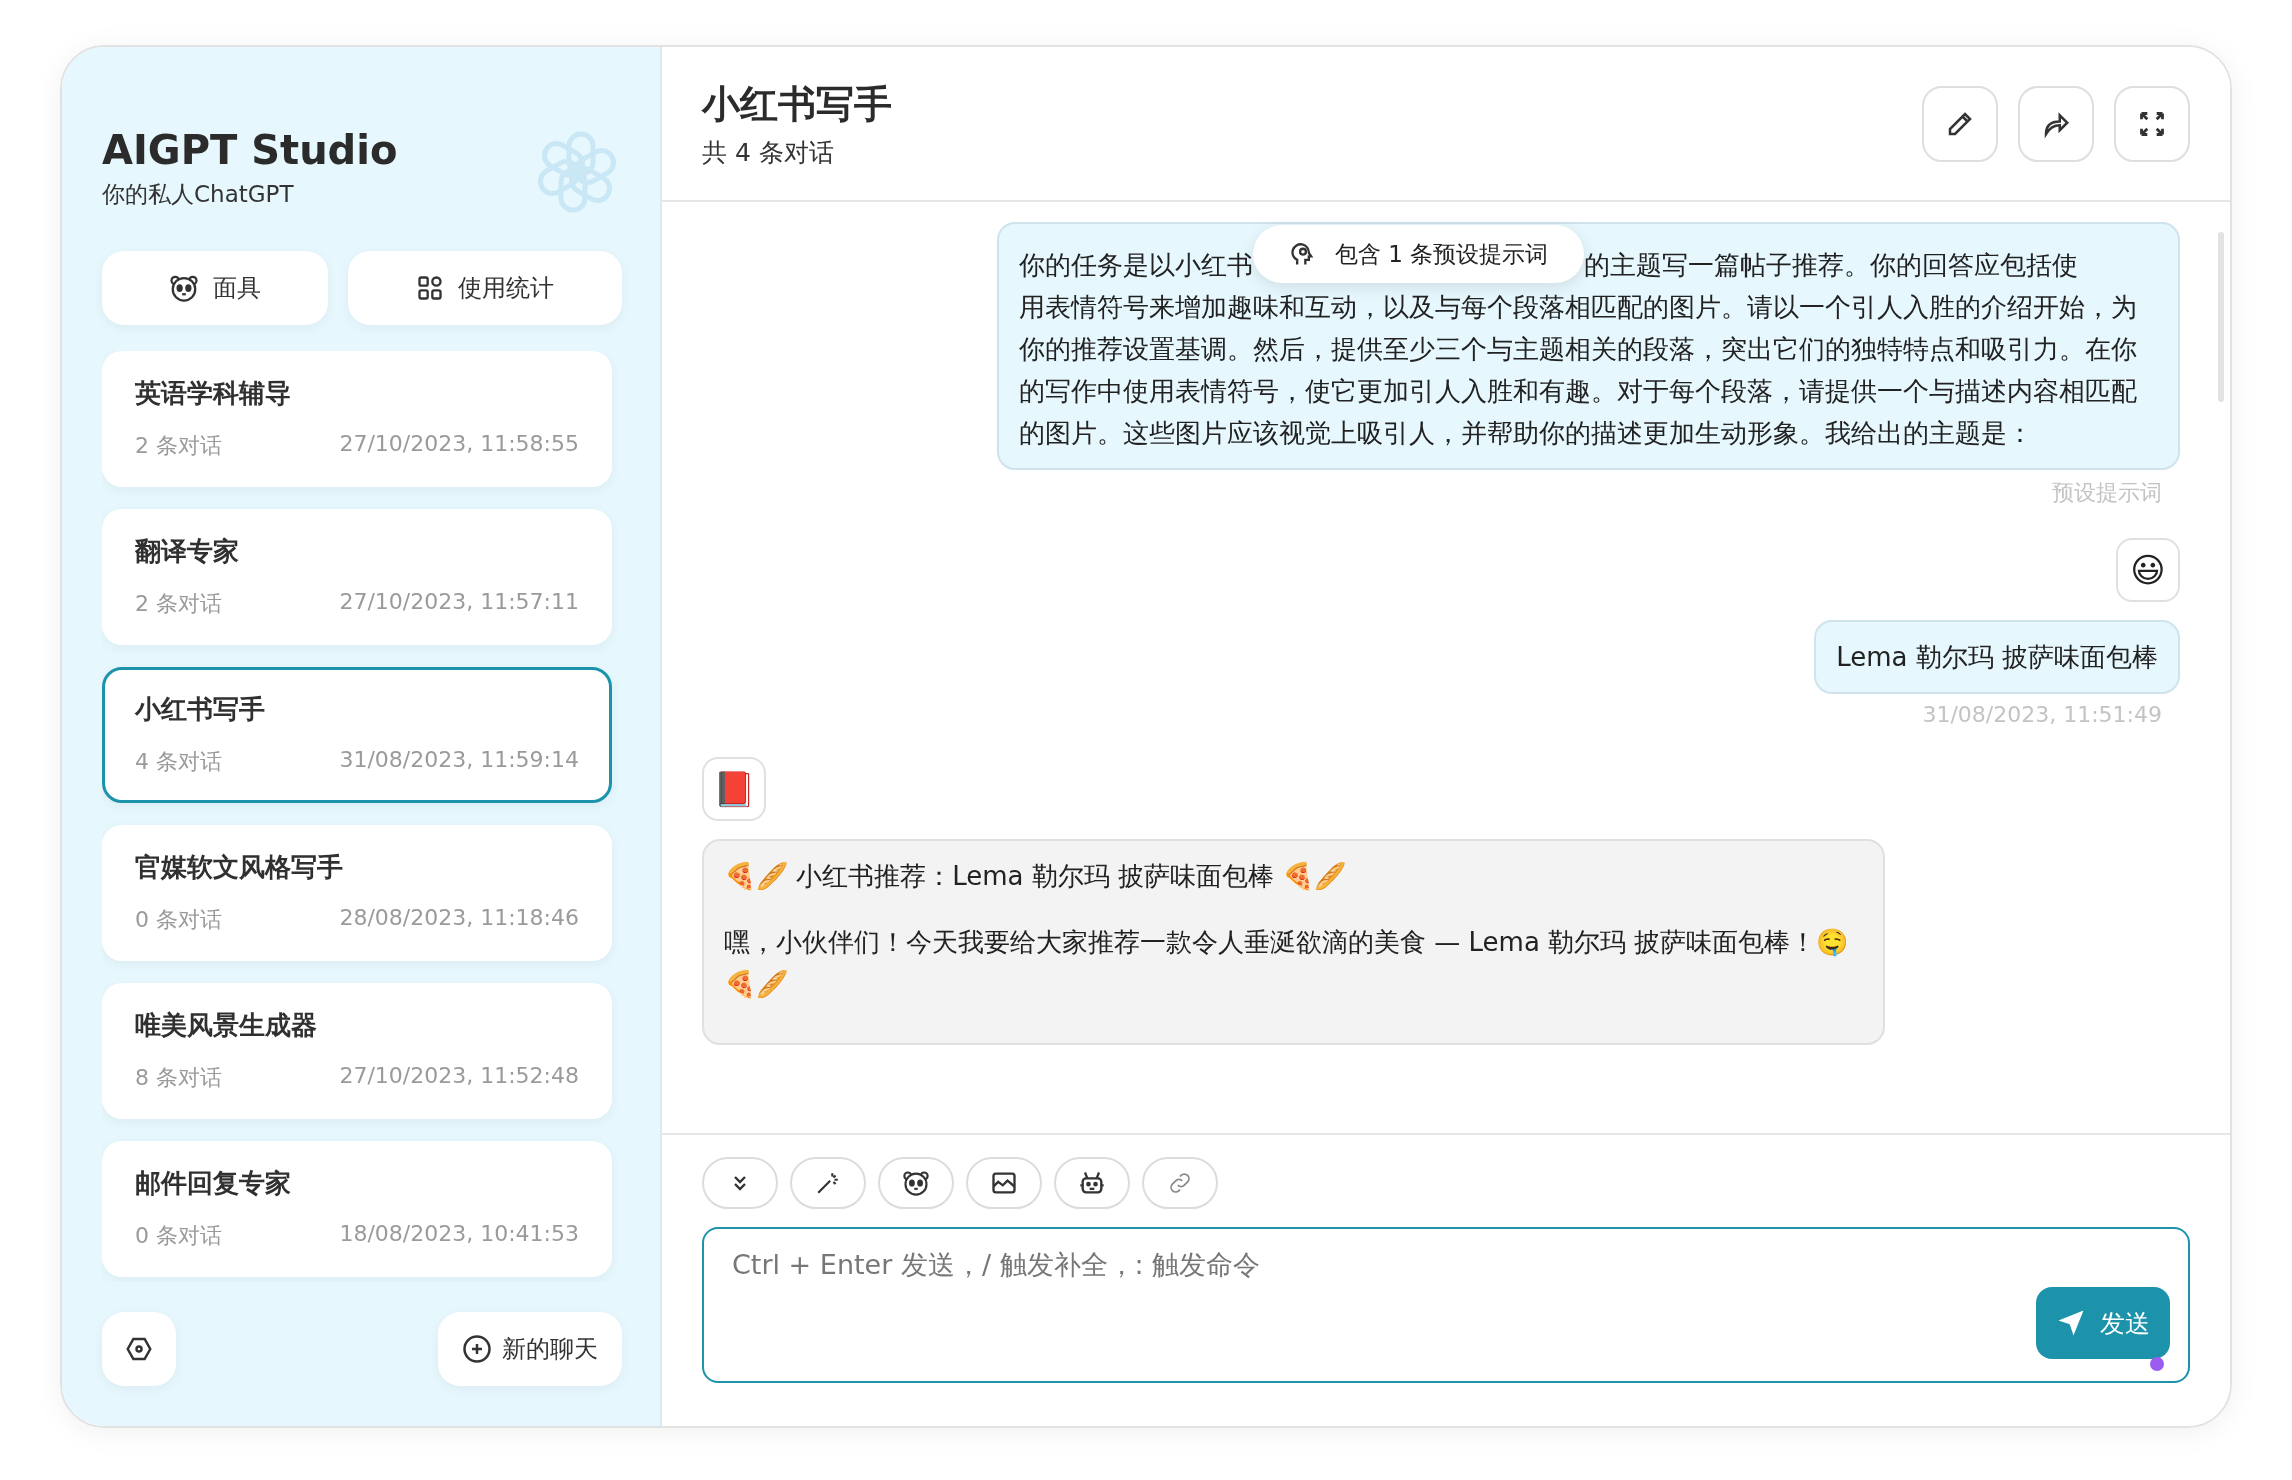 The width and height of the screenshot is (2292, 1480). I want to click on mask-button: 面具, so click(215, 288).